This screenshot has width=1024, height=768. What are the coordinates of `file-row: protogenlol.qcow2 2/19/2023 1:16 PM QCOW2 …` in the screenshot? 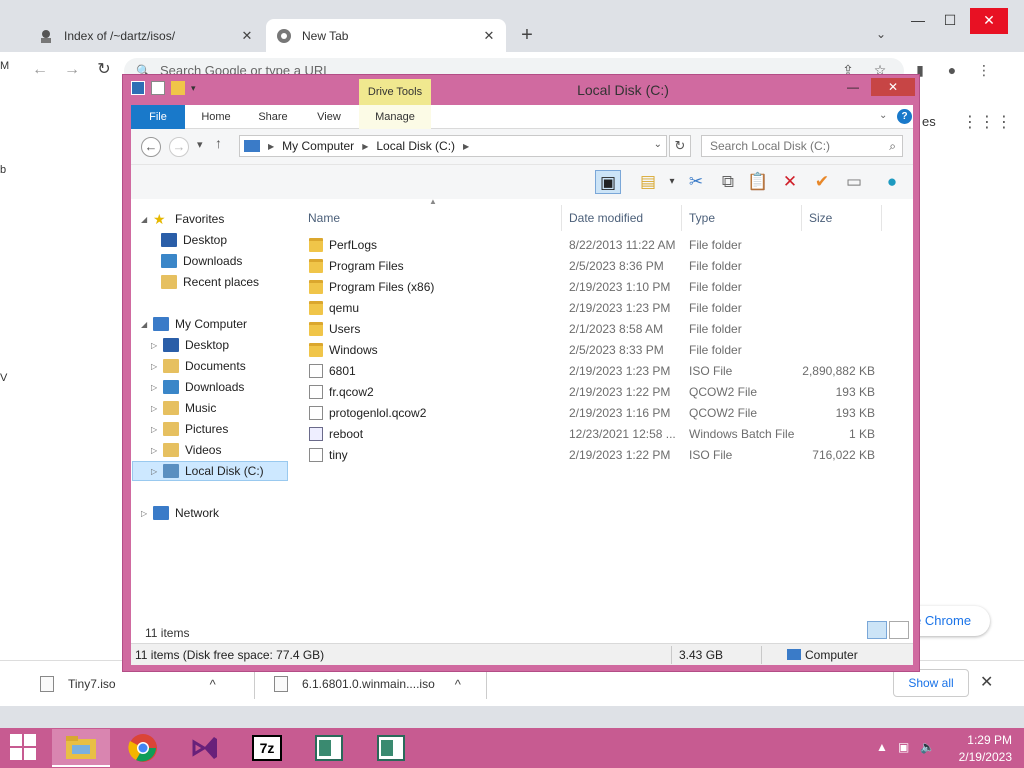 It's located at (605, 413).